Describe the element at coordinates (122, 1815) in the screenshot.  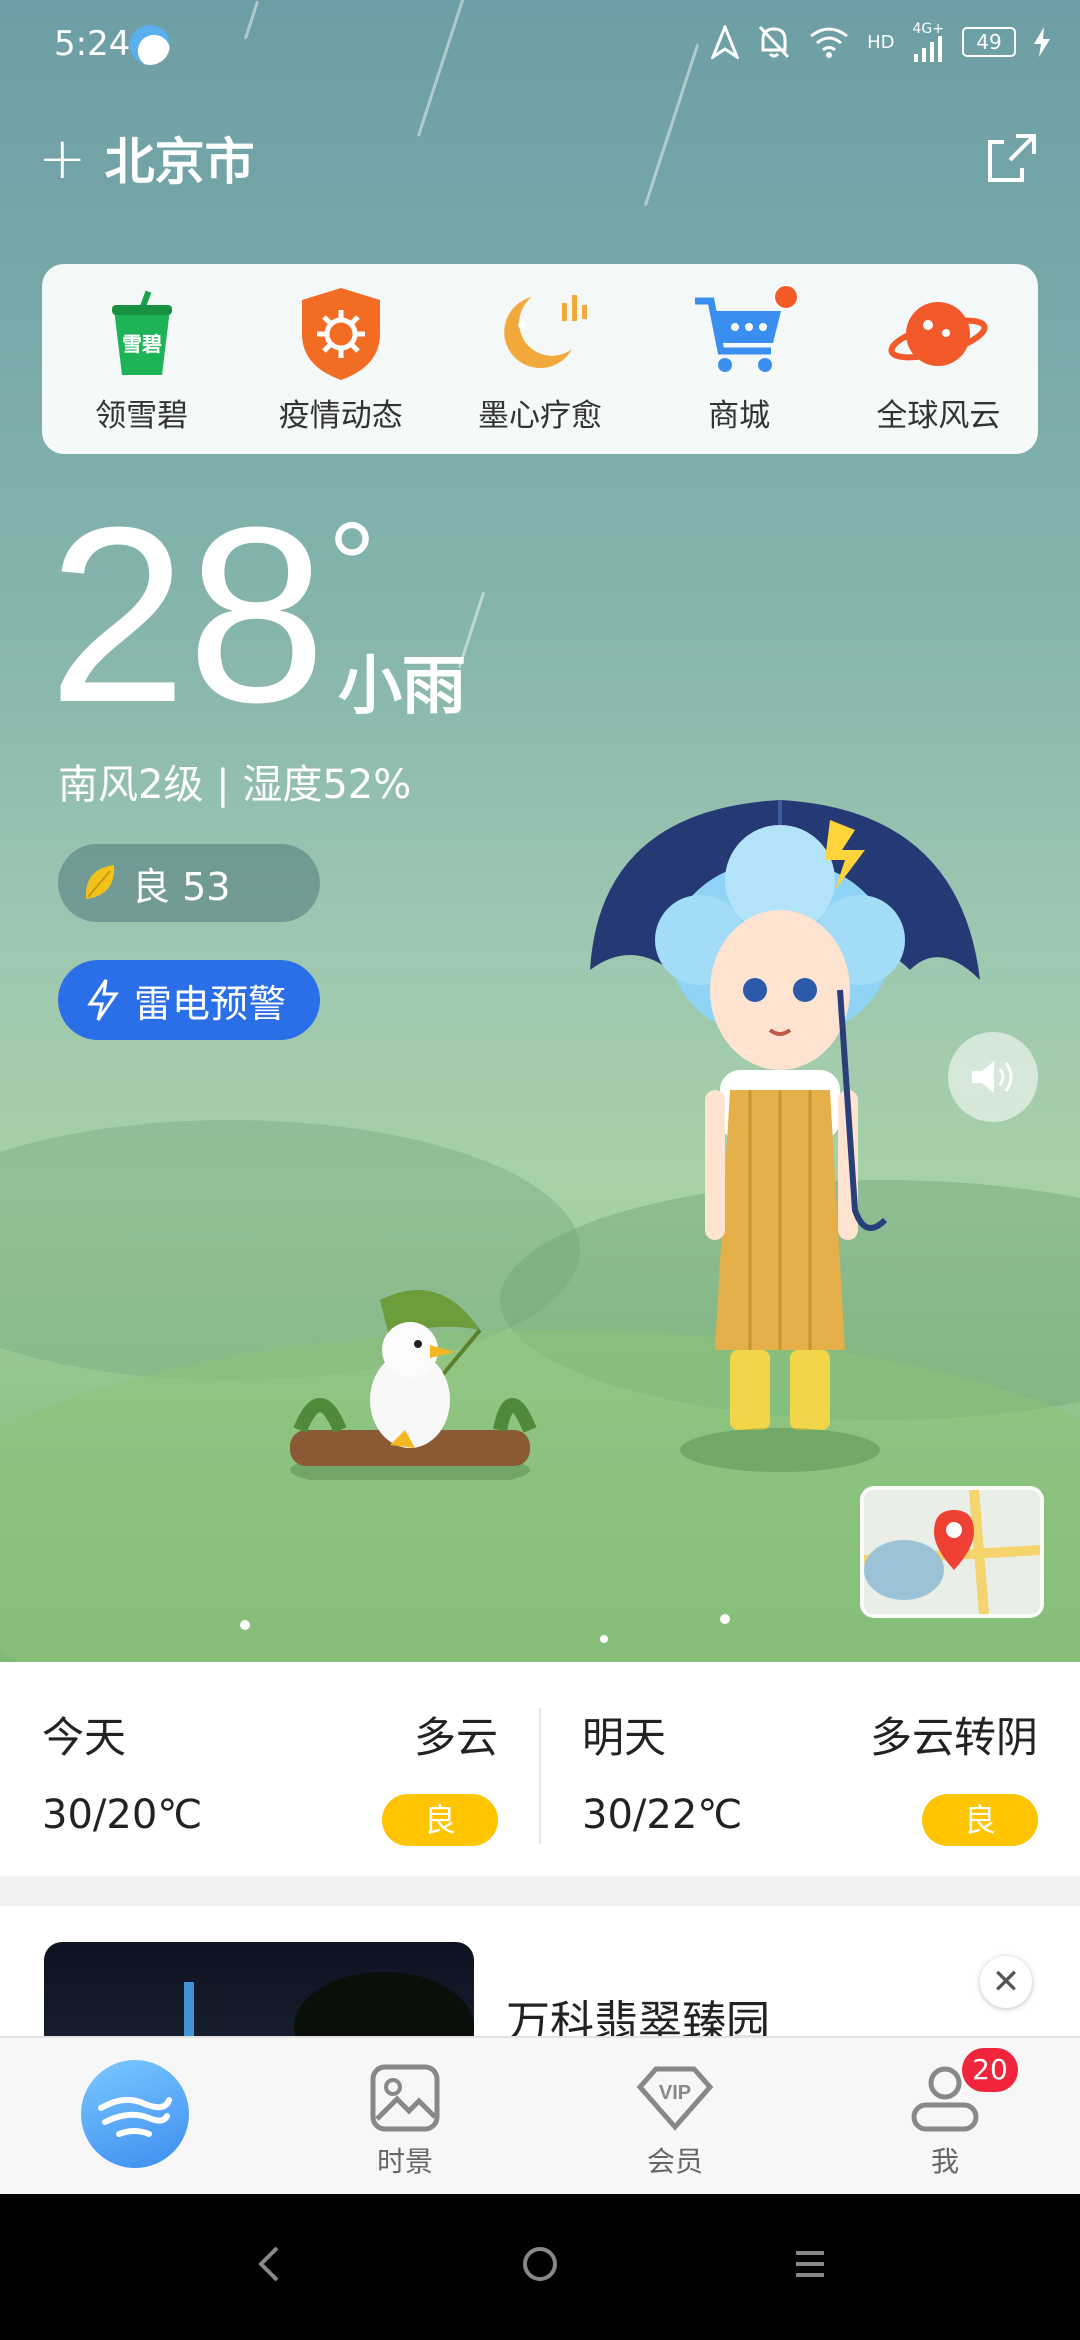
I see `forecast-range: 30/20℃` at that location.